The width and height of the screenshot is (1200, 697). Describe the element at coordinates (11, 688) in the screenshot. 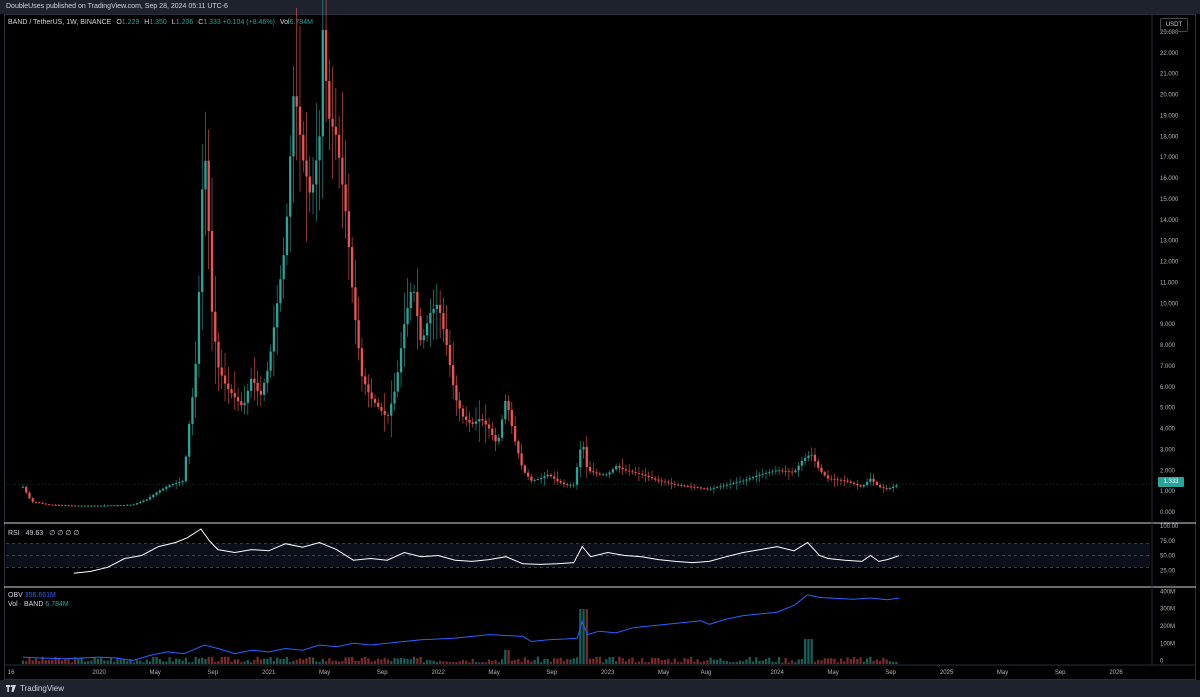

I see `tradingview-logo-icon` at that location.